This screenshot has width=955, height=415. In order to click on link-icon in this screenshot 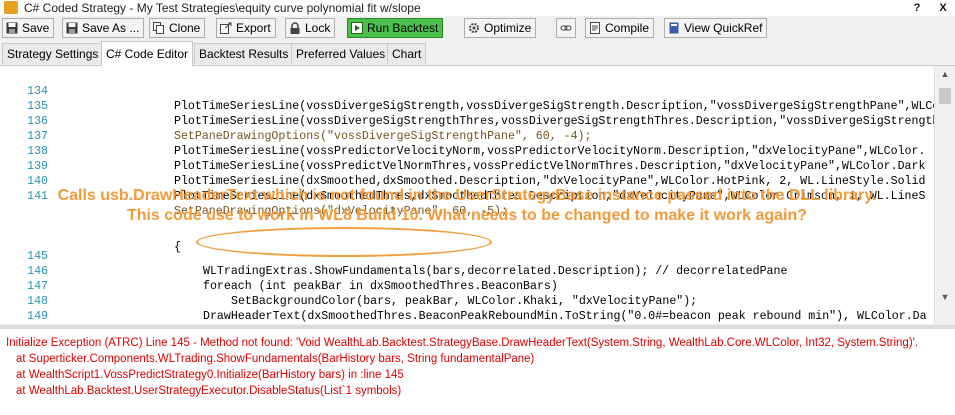, I will do `click(566, 28)`.